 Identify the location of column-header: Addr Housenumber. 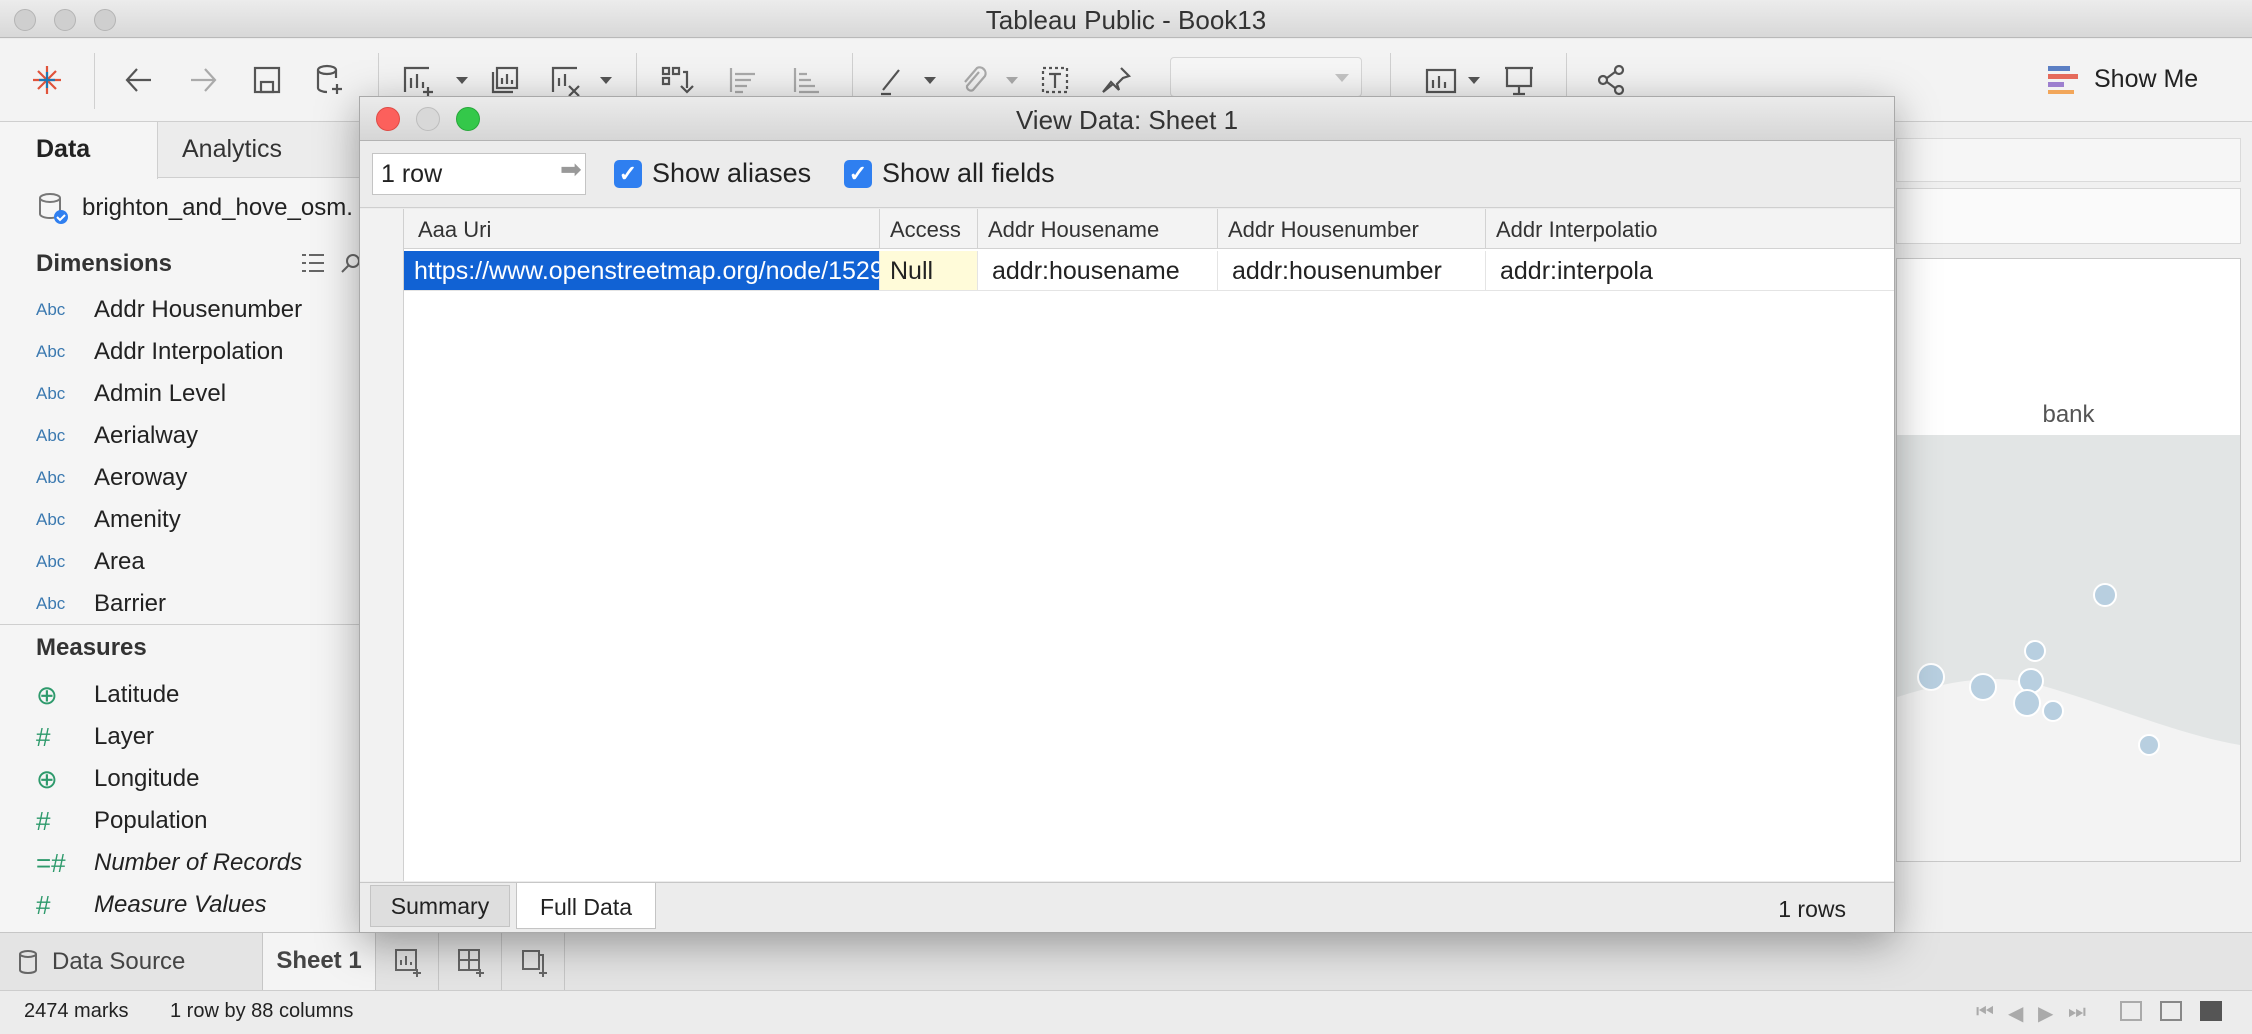
(1352, 229).